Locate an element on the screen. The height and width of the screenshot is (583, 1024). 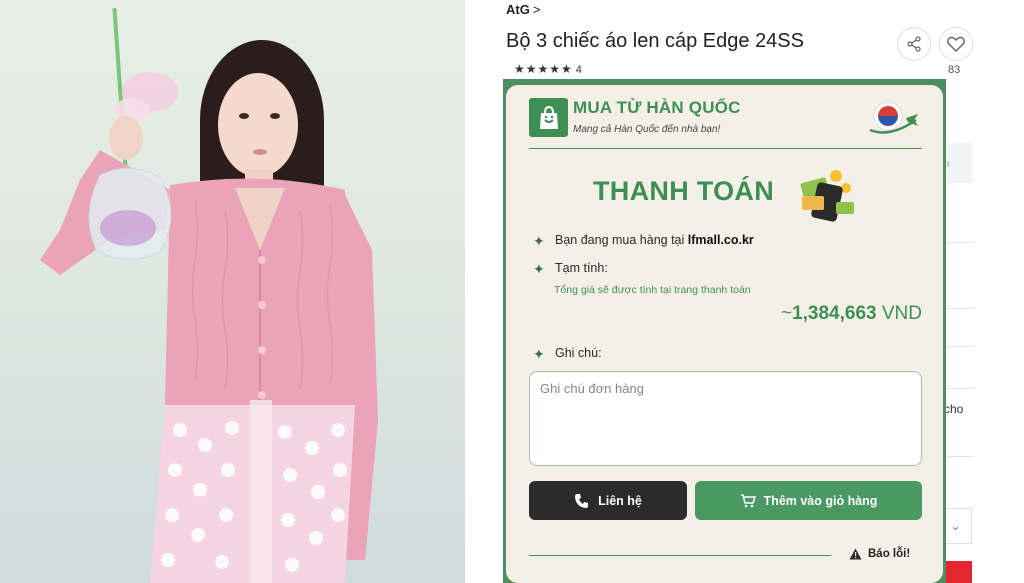
contact-button-label: Liên hệ is located at coordinates (620, 500).